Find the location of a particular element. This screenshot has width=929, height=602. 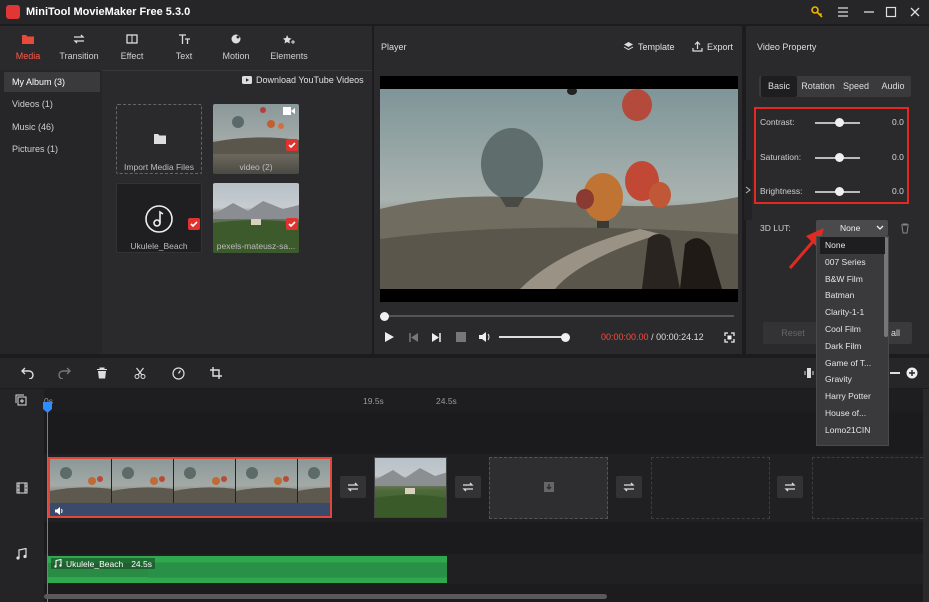

lut-option: Gravity is located at coordinates (852, 379).